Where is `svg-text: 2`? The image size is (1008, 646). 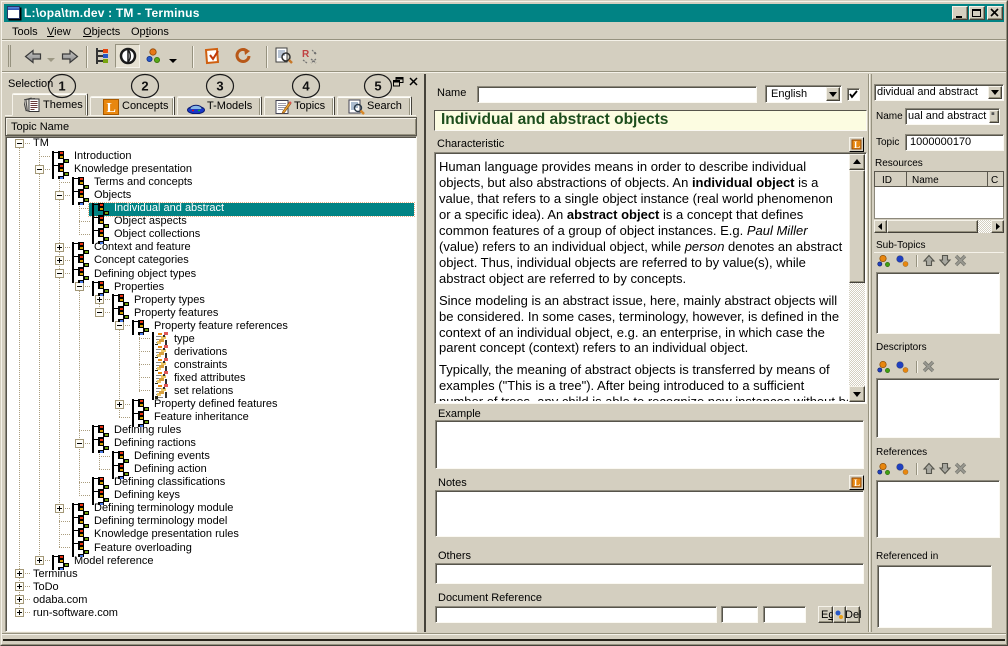
svg-text: 2 is located at coordinates (144, 86).